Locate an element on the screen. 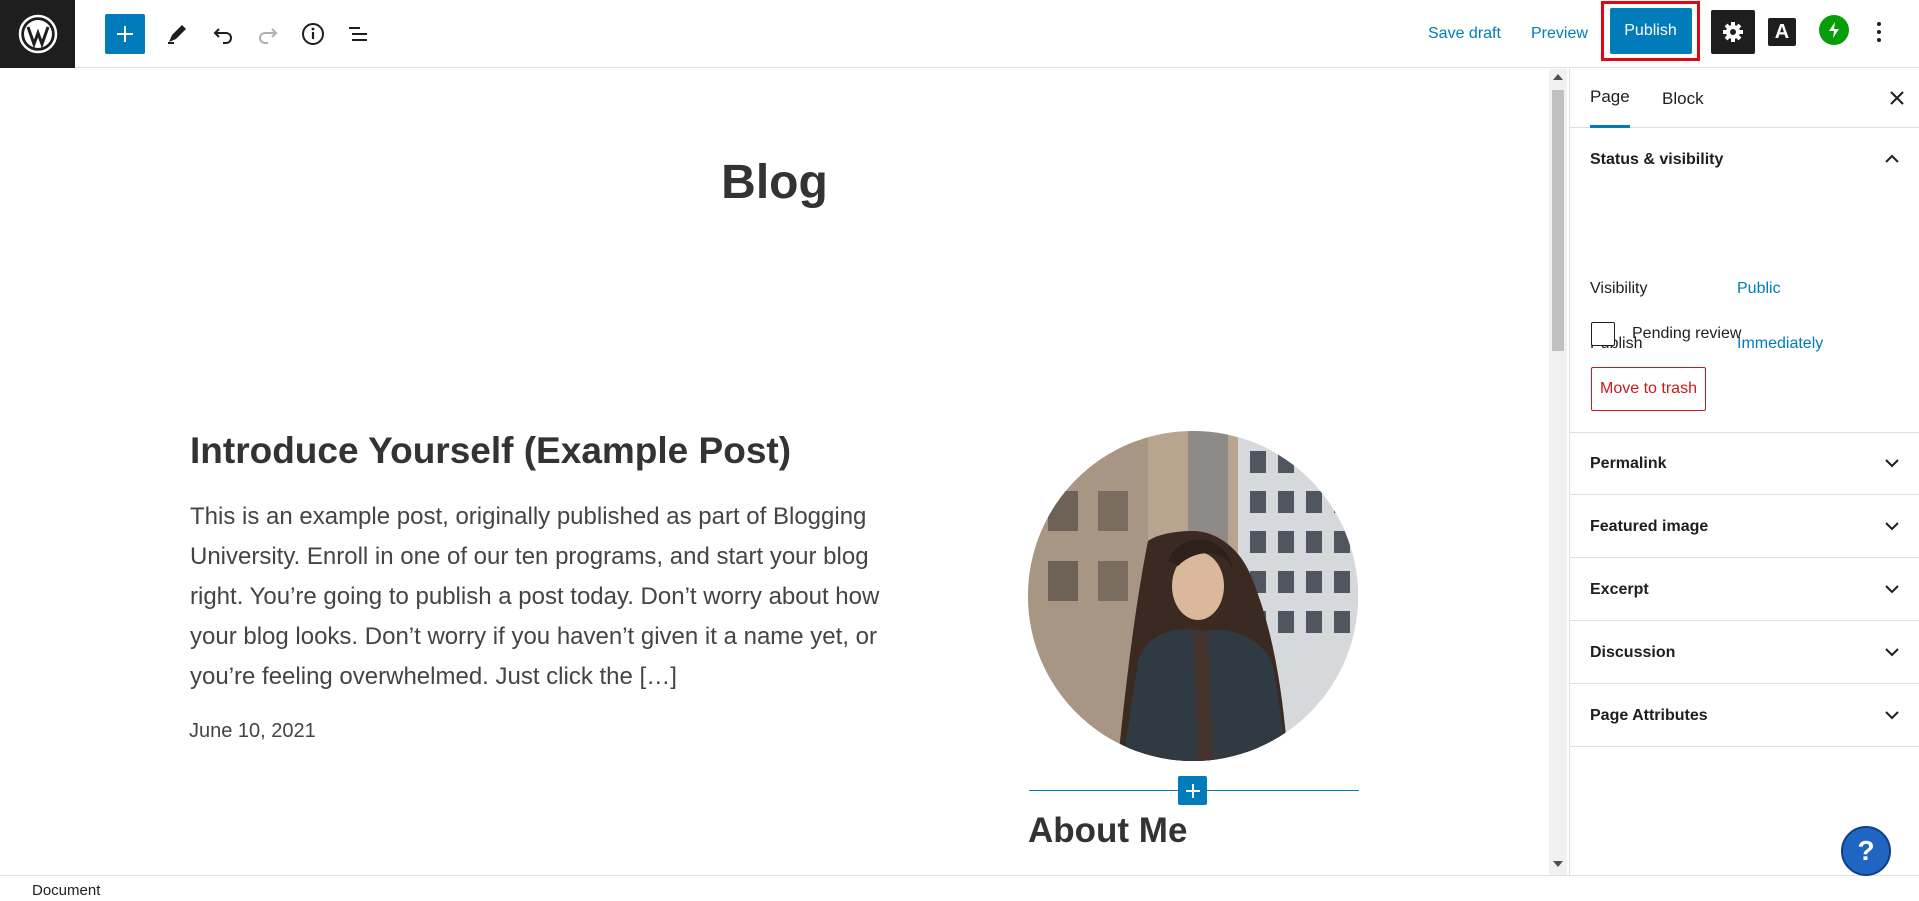  save-draft-button: Save draft is located at coordinates (1464, 34).